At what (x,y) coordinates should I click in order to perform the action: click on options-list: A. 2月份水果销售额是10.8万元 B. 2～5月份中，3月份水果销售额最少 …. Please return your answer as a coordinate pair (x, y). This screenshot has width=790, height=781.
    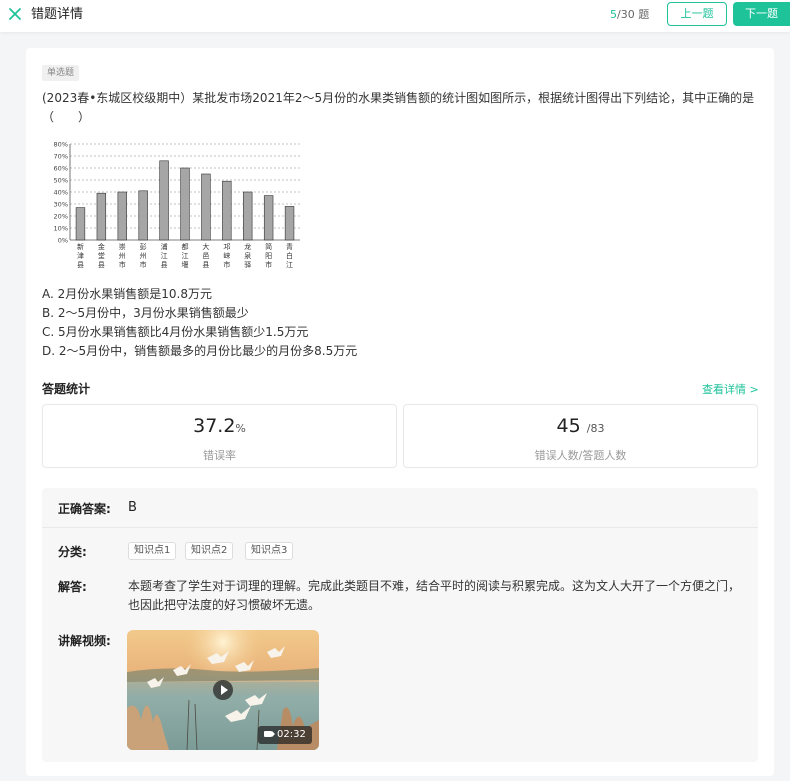
    Looking at the image, I should click on (199, 323).